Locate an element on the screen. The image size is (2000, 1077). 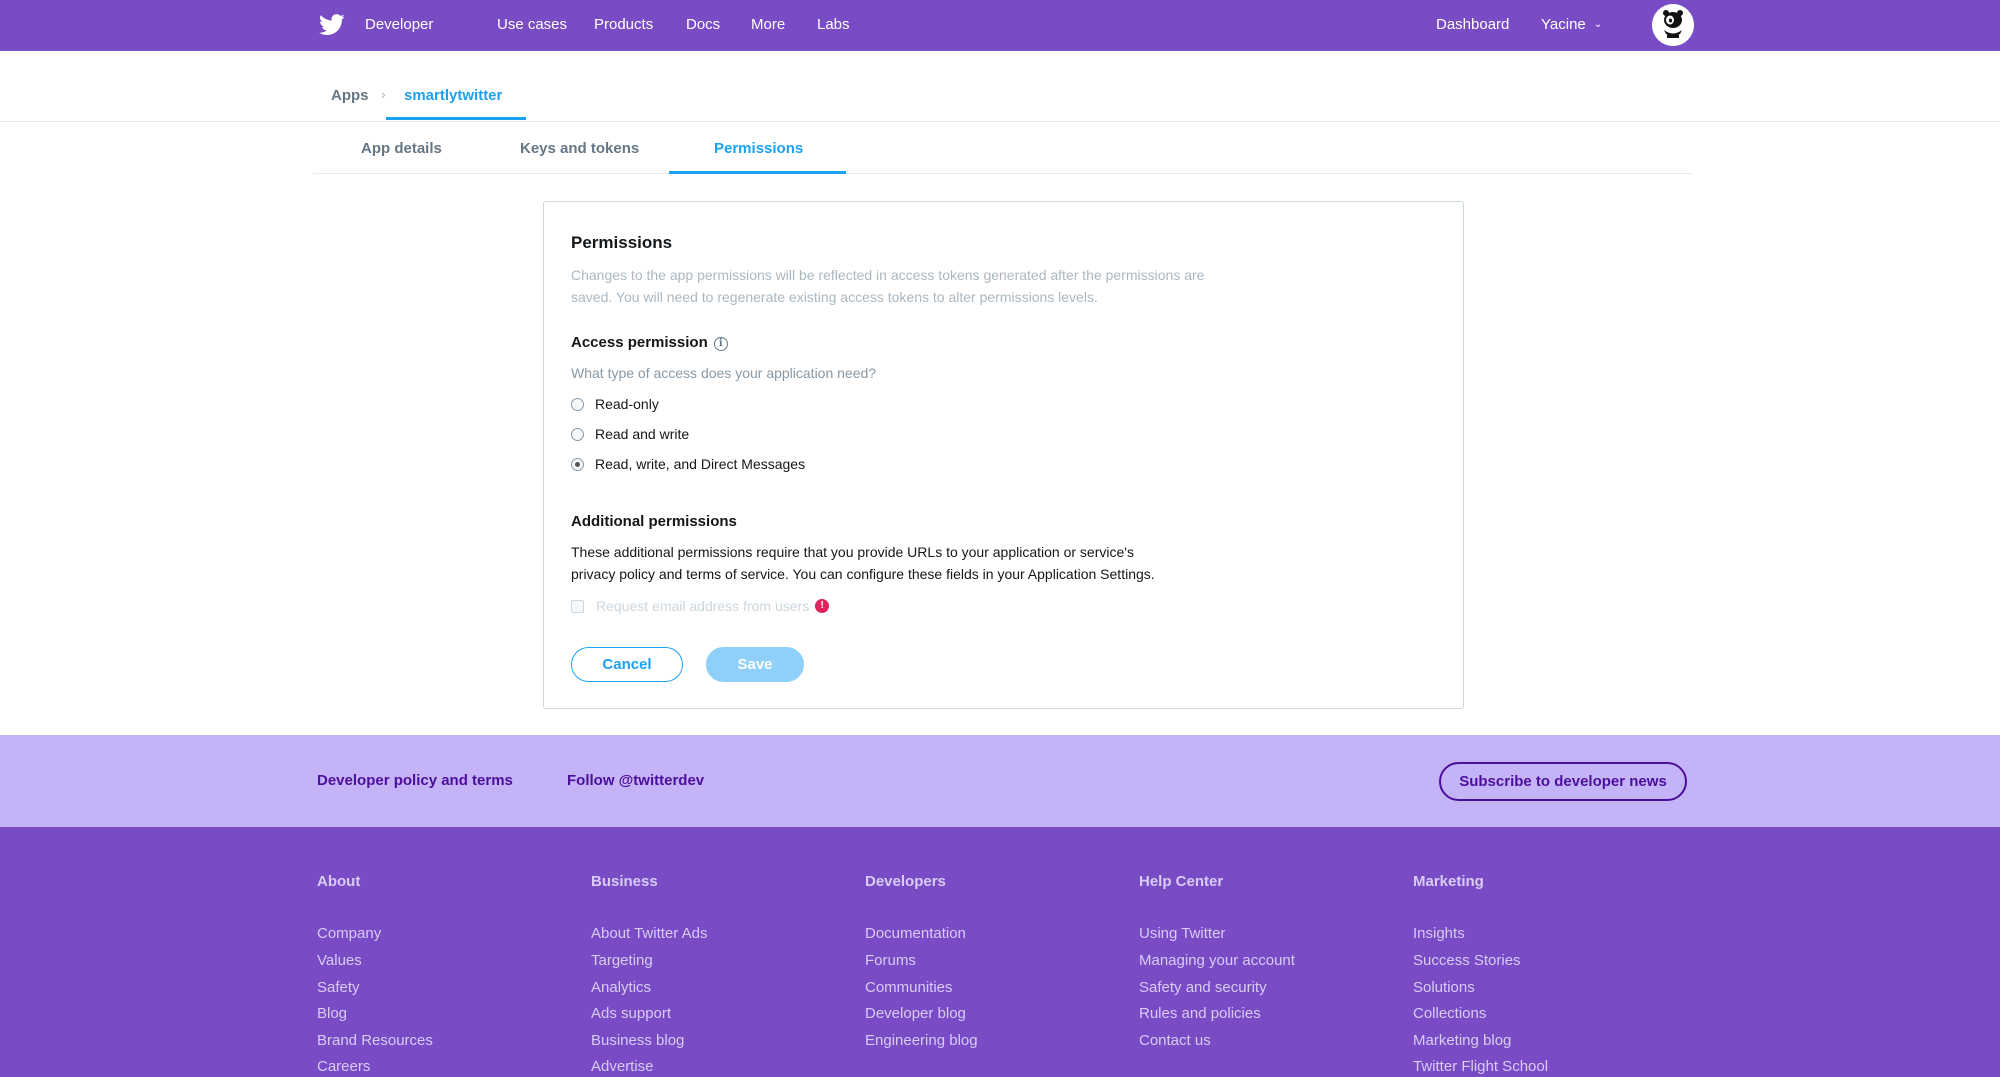
developer-policy-link: Developer policy and terms is located at coordinates (415, 780).